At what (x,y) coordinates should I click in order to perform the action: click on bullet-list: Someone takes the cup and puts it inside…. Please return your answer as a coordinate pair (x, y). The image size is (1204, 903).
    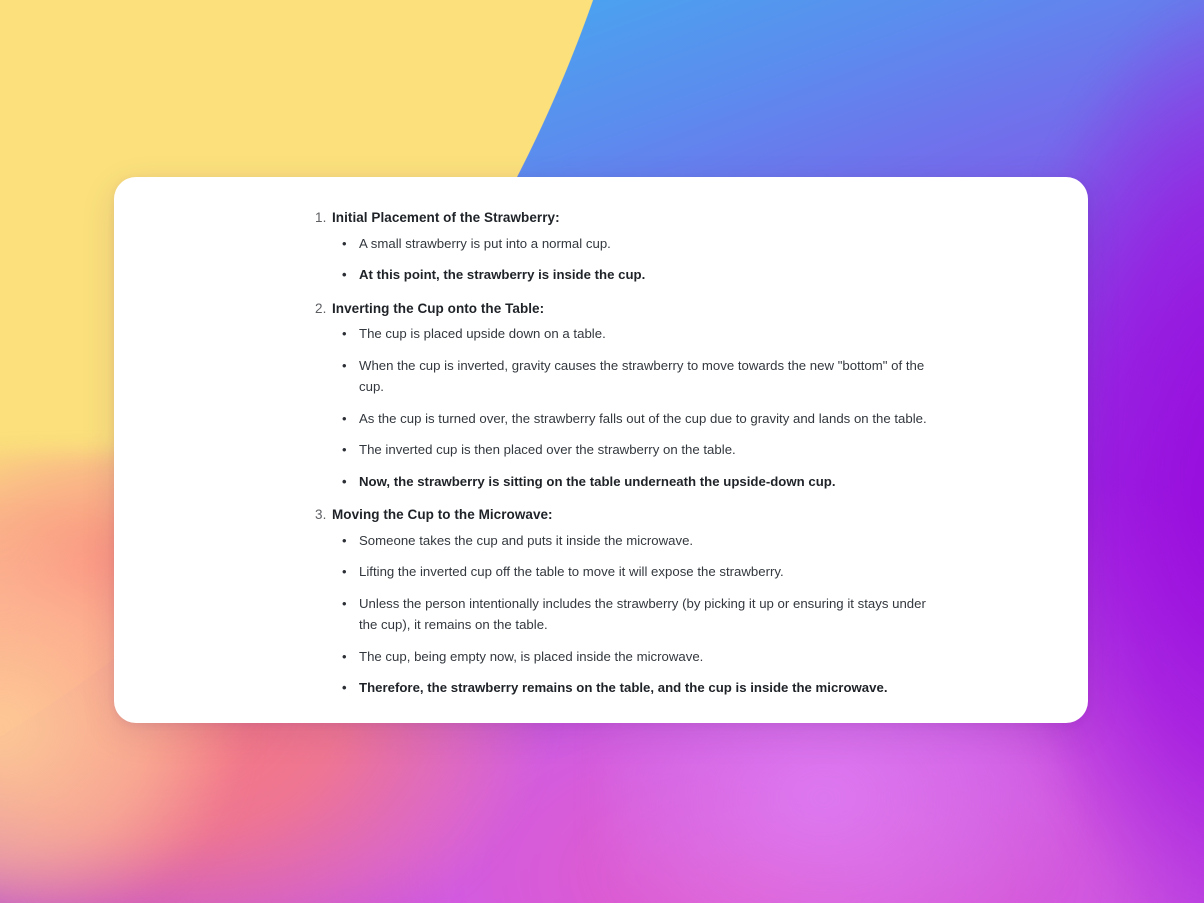
    Looking at the image, I should click on (638, 614).